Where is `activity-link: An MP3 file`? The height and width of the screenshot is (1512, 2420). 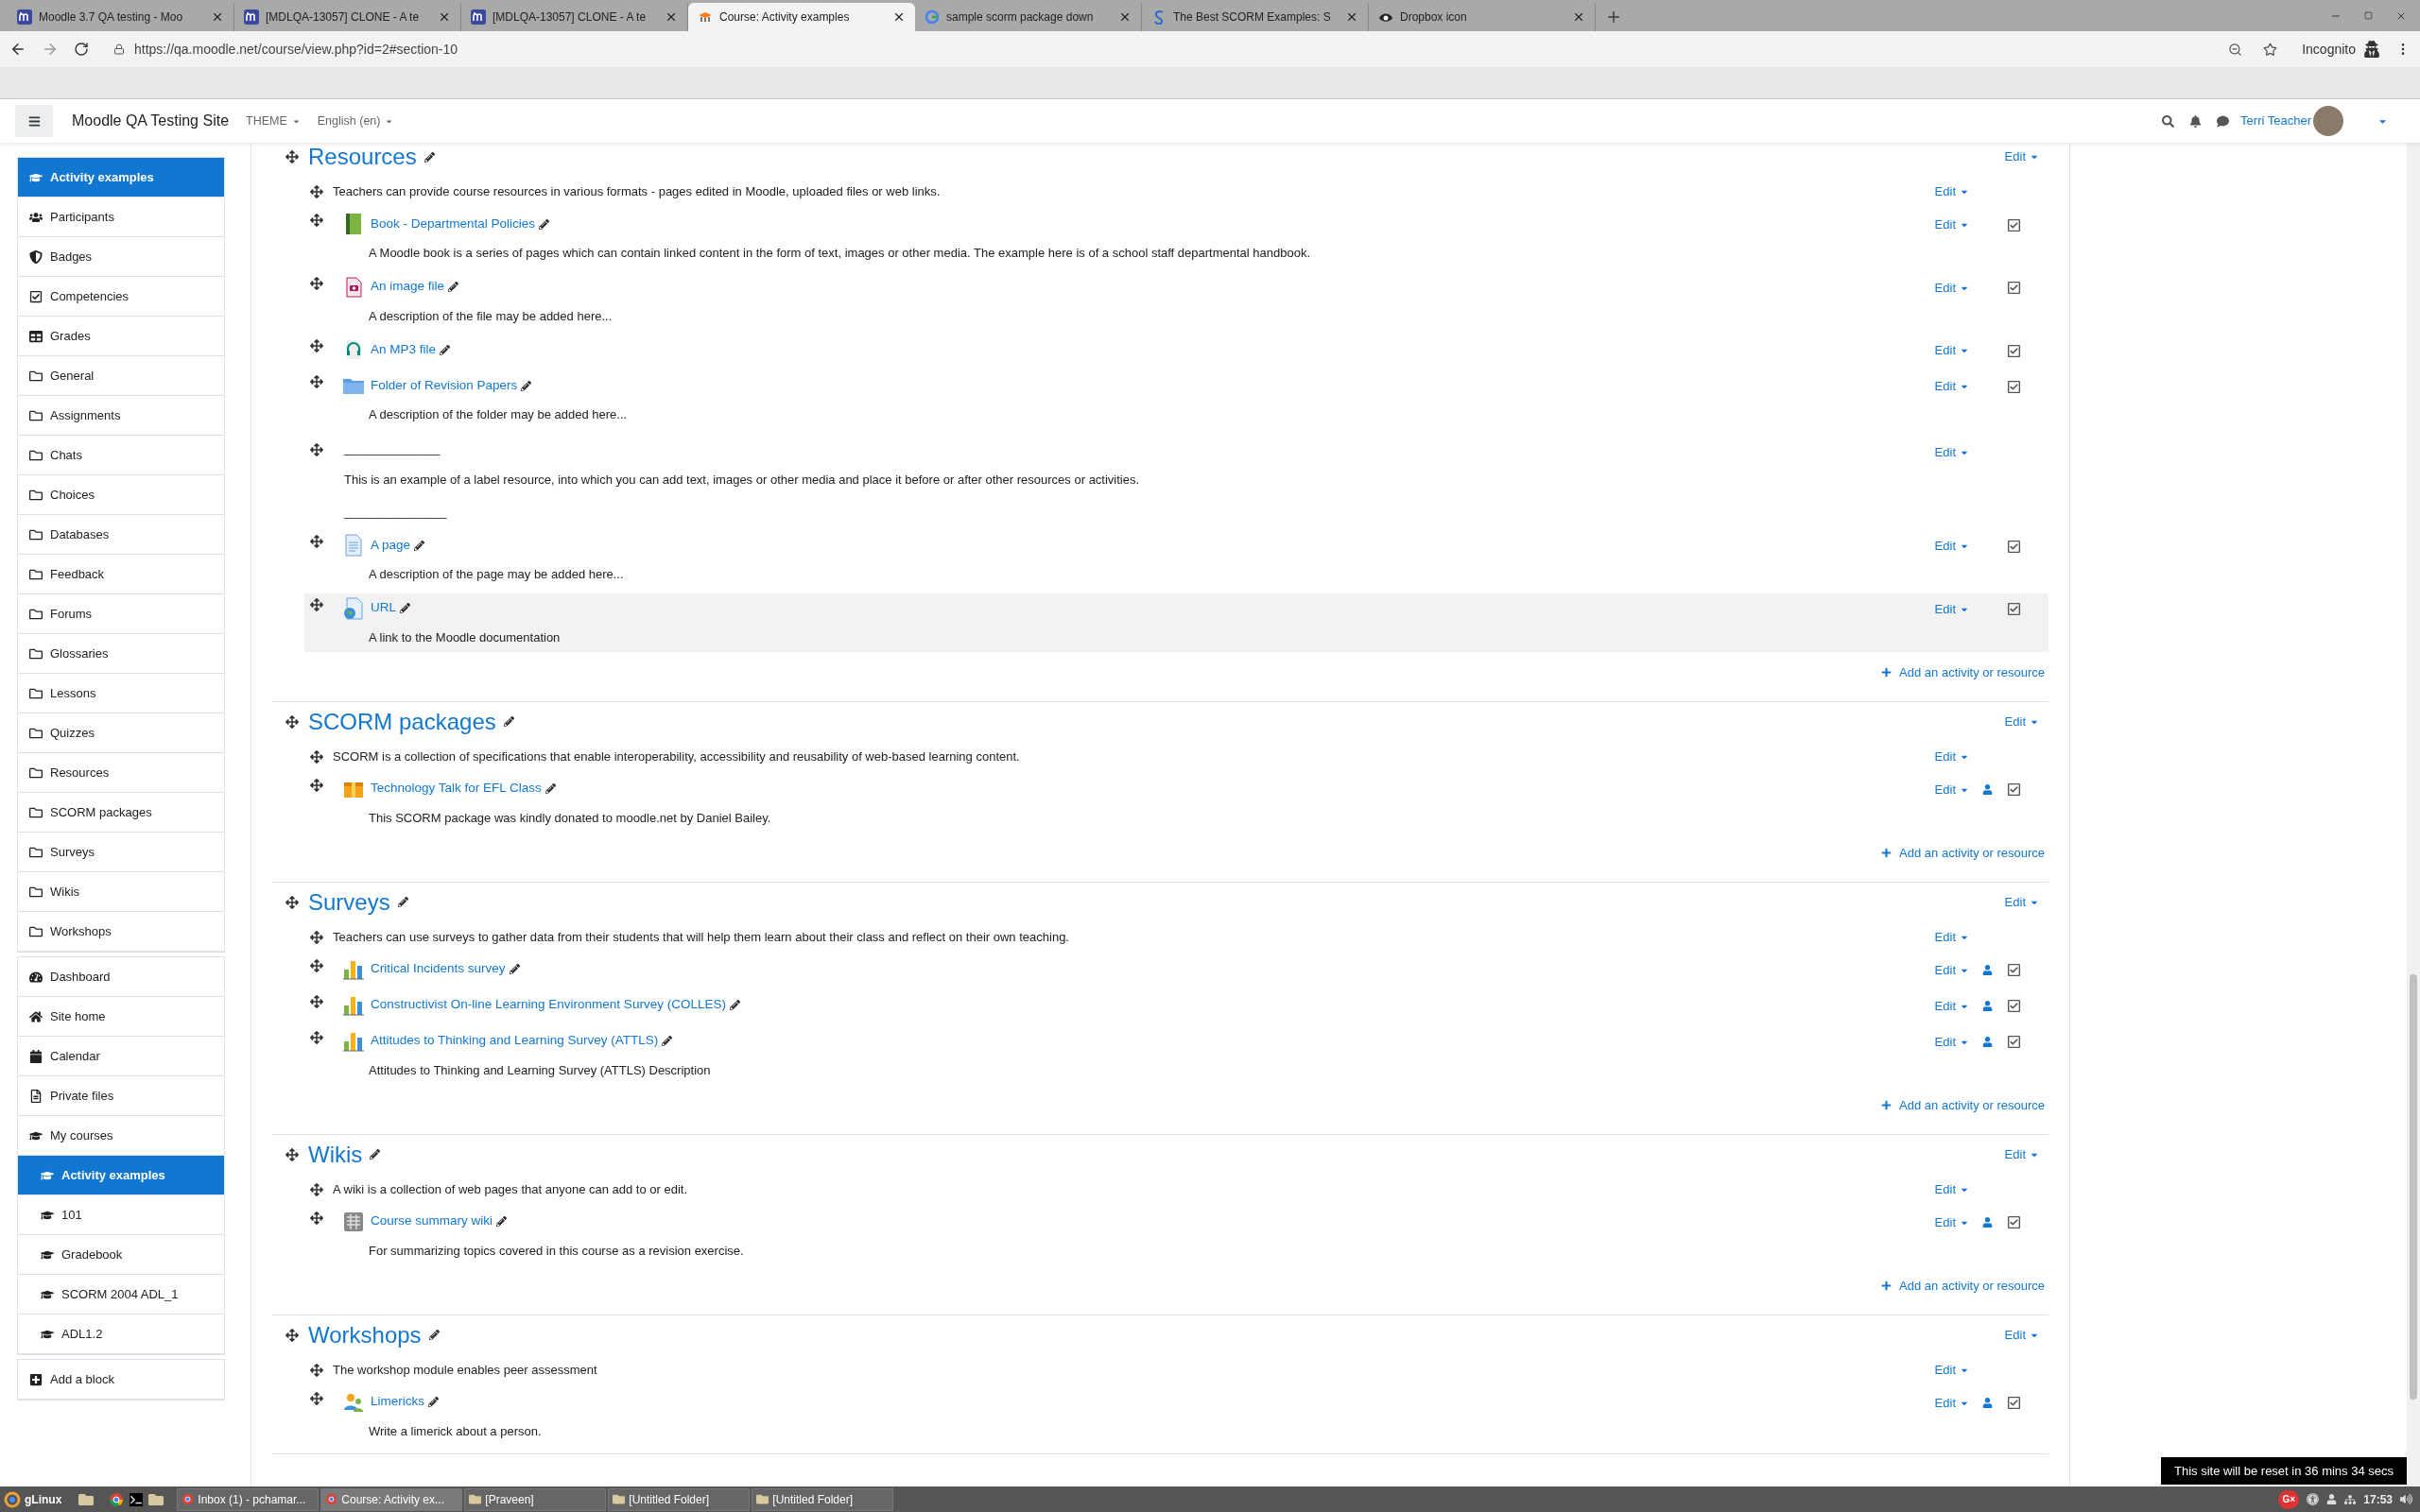
activity-link: An MP3 file is located at coordinates (404, 349).